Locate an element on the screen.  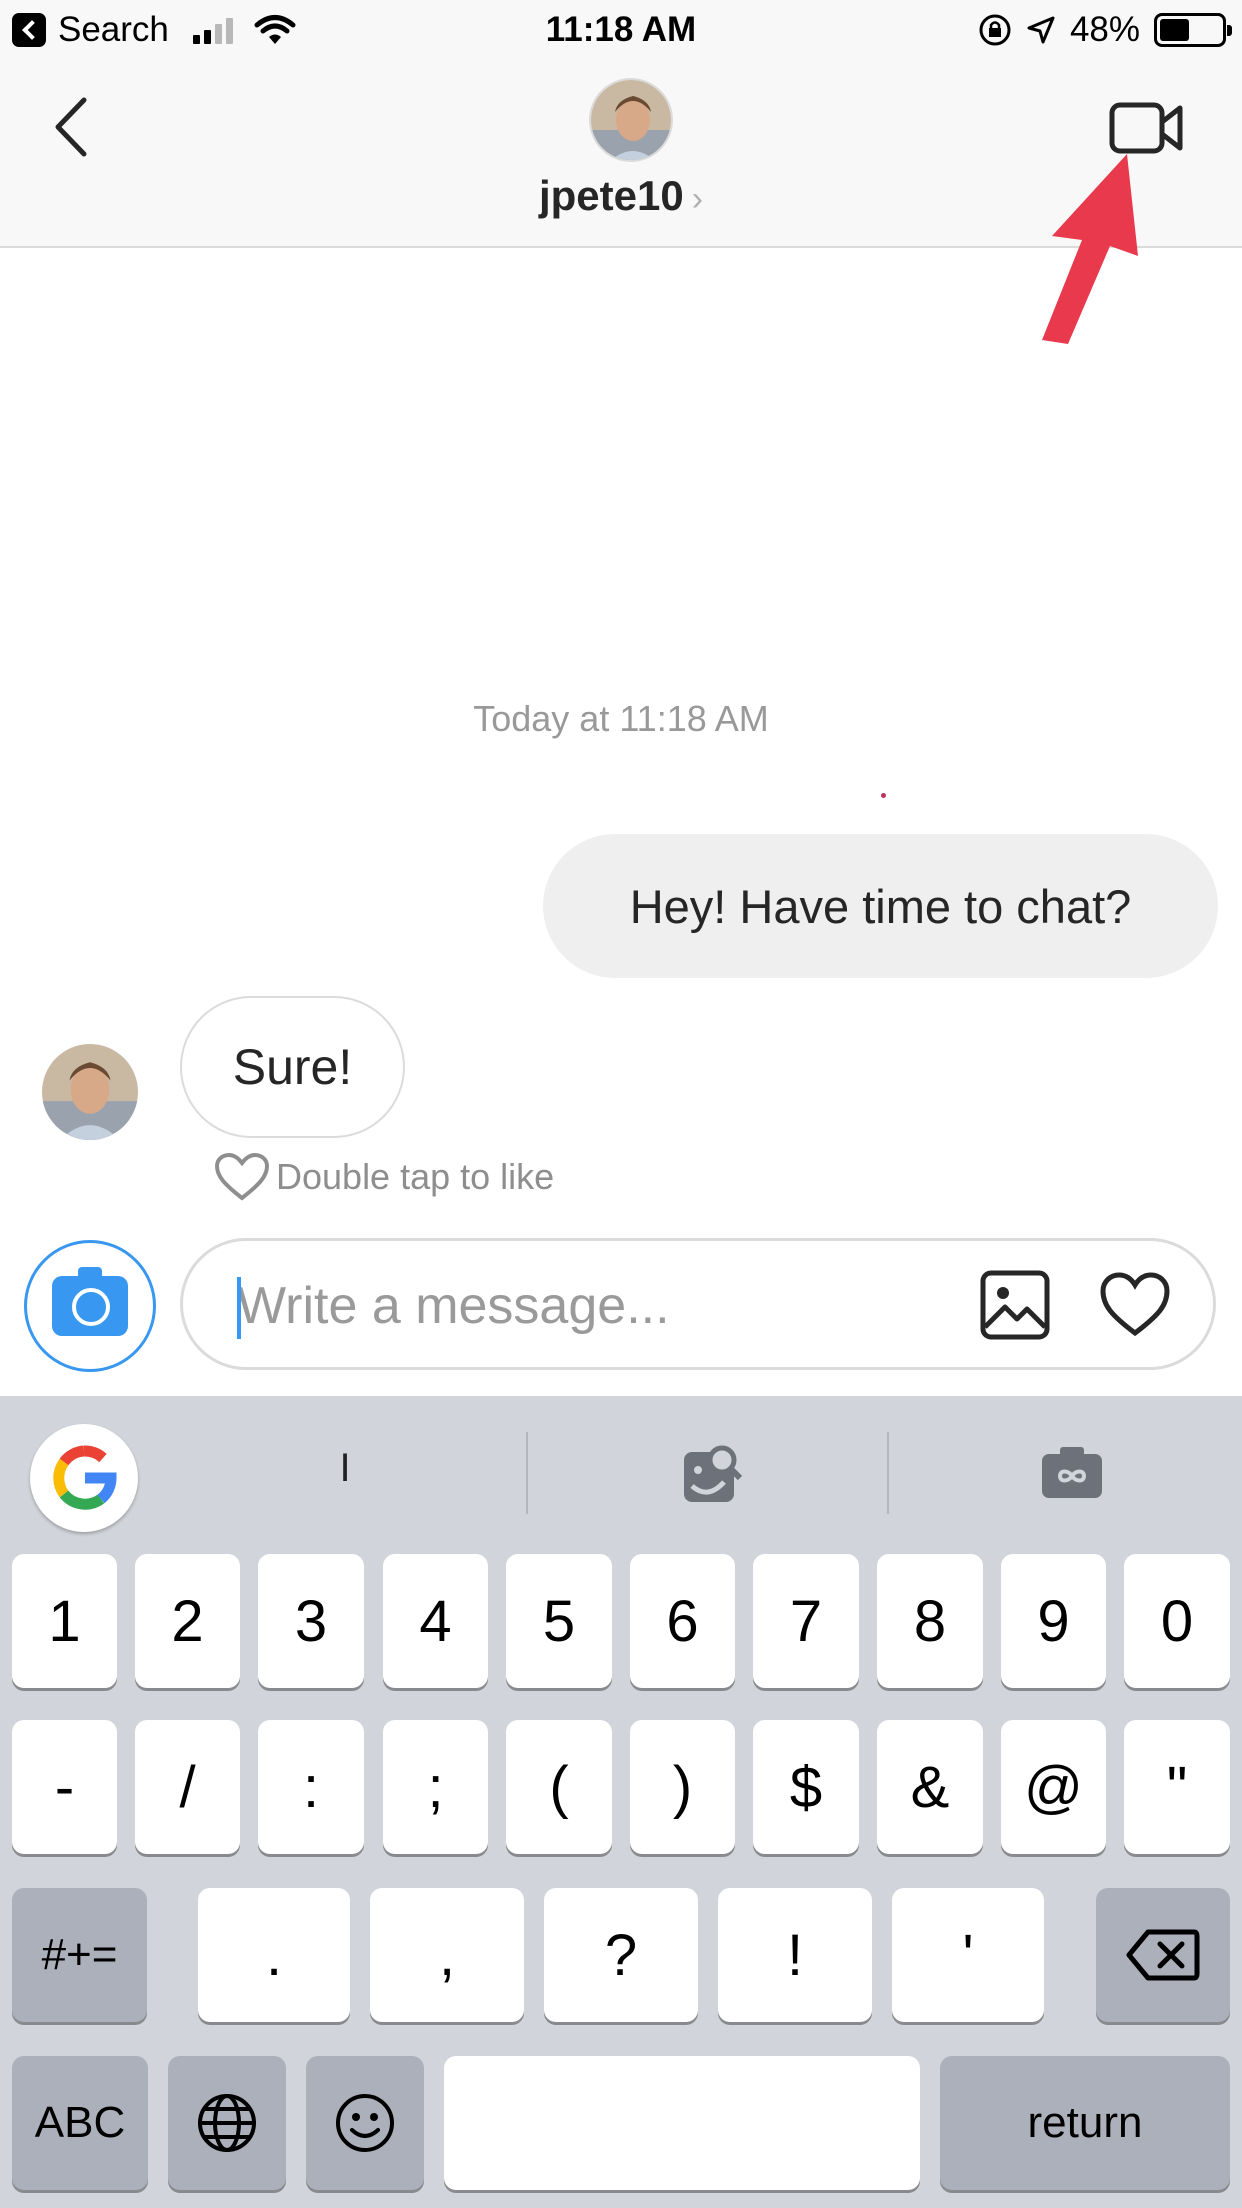
key-comma: , is located at coordinates (447, 1955).